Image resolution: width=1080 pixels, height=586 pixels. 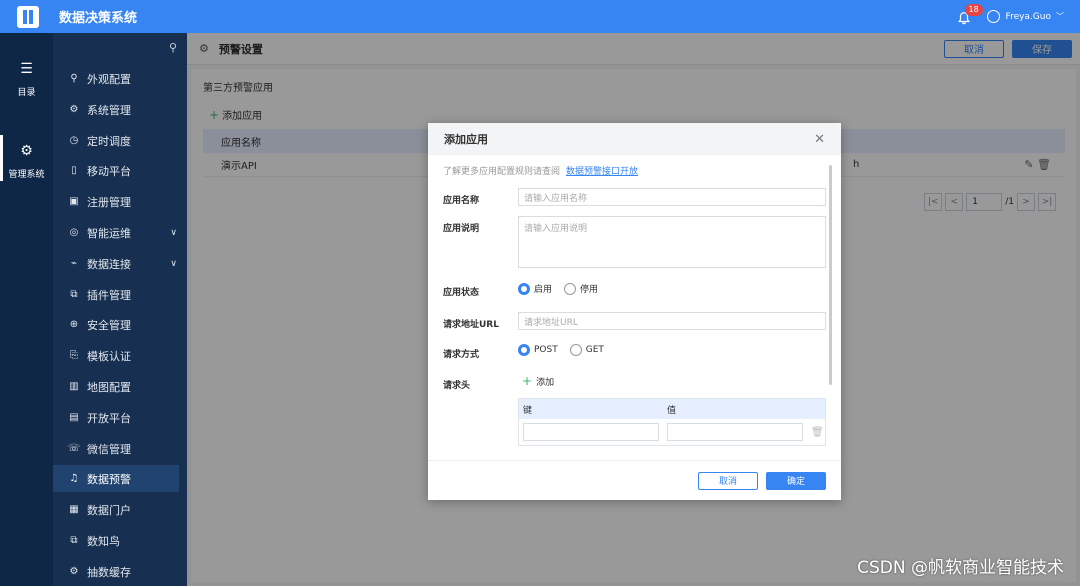 I want to click on ops-icon: ◎, so click(x=74, y=232).